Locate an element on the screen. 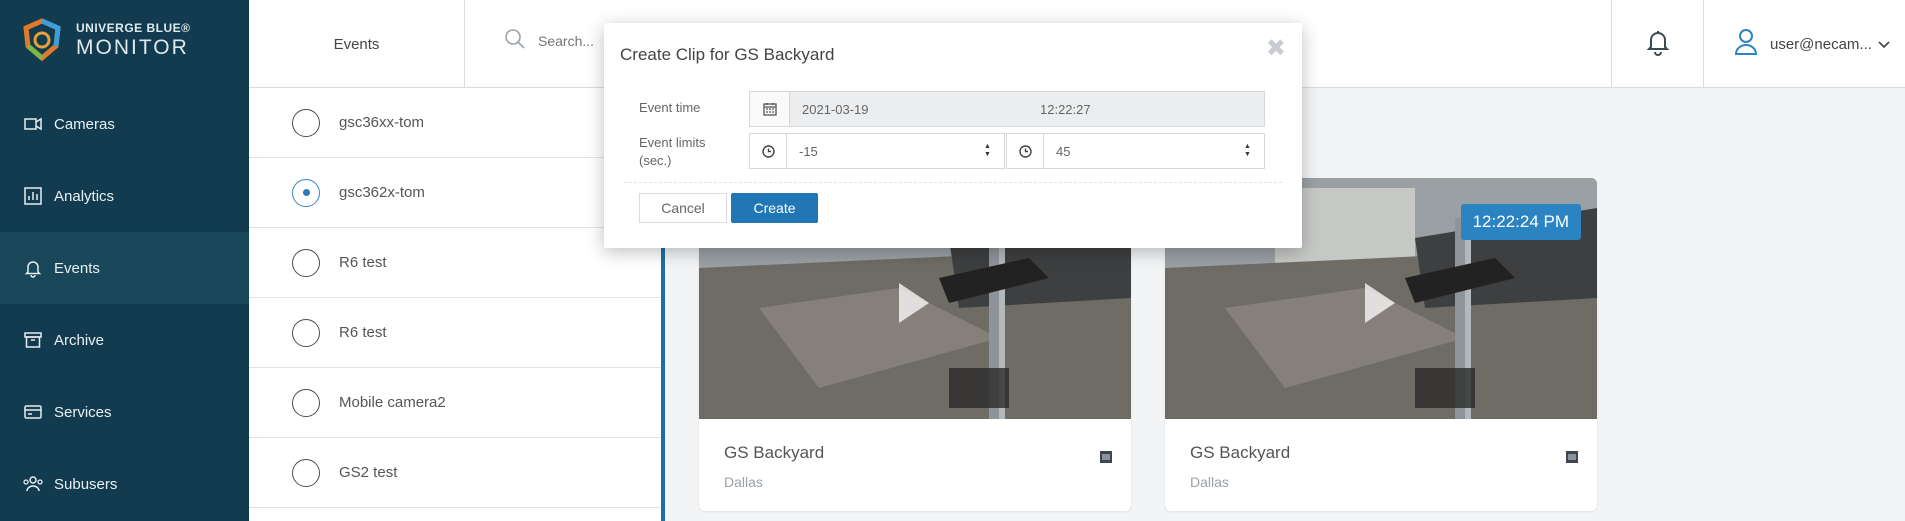 This screenshot has height=521, width=1905. sidebar-item-label: Services is located at coordinates (83, 412).